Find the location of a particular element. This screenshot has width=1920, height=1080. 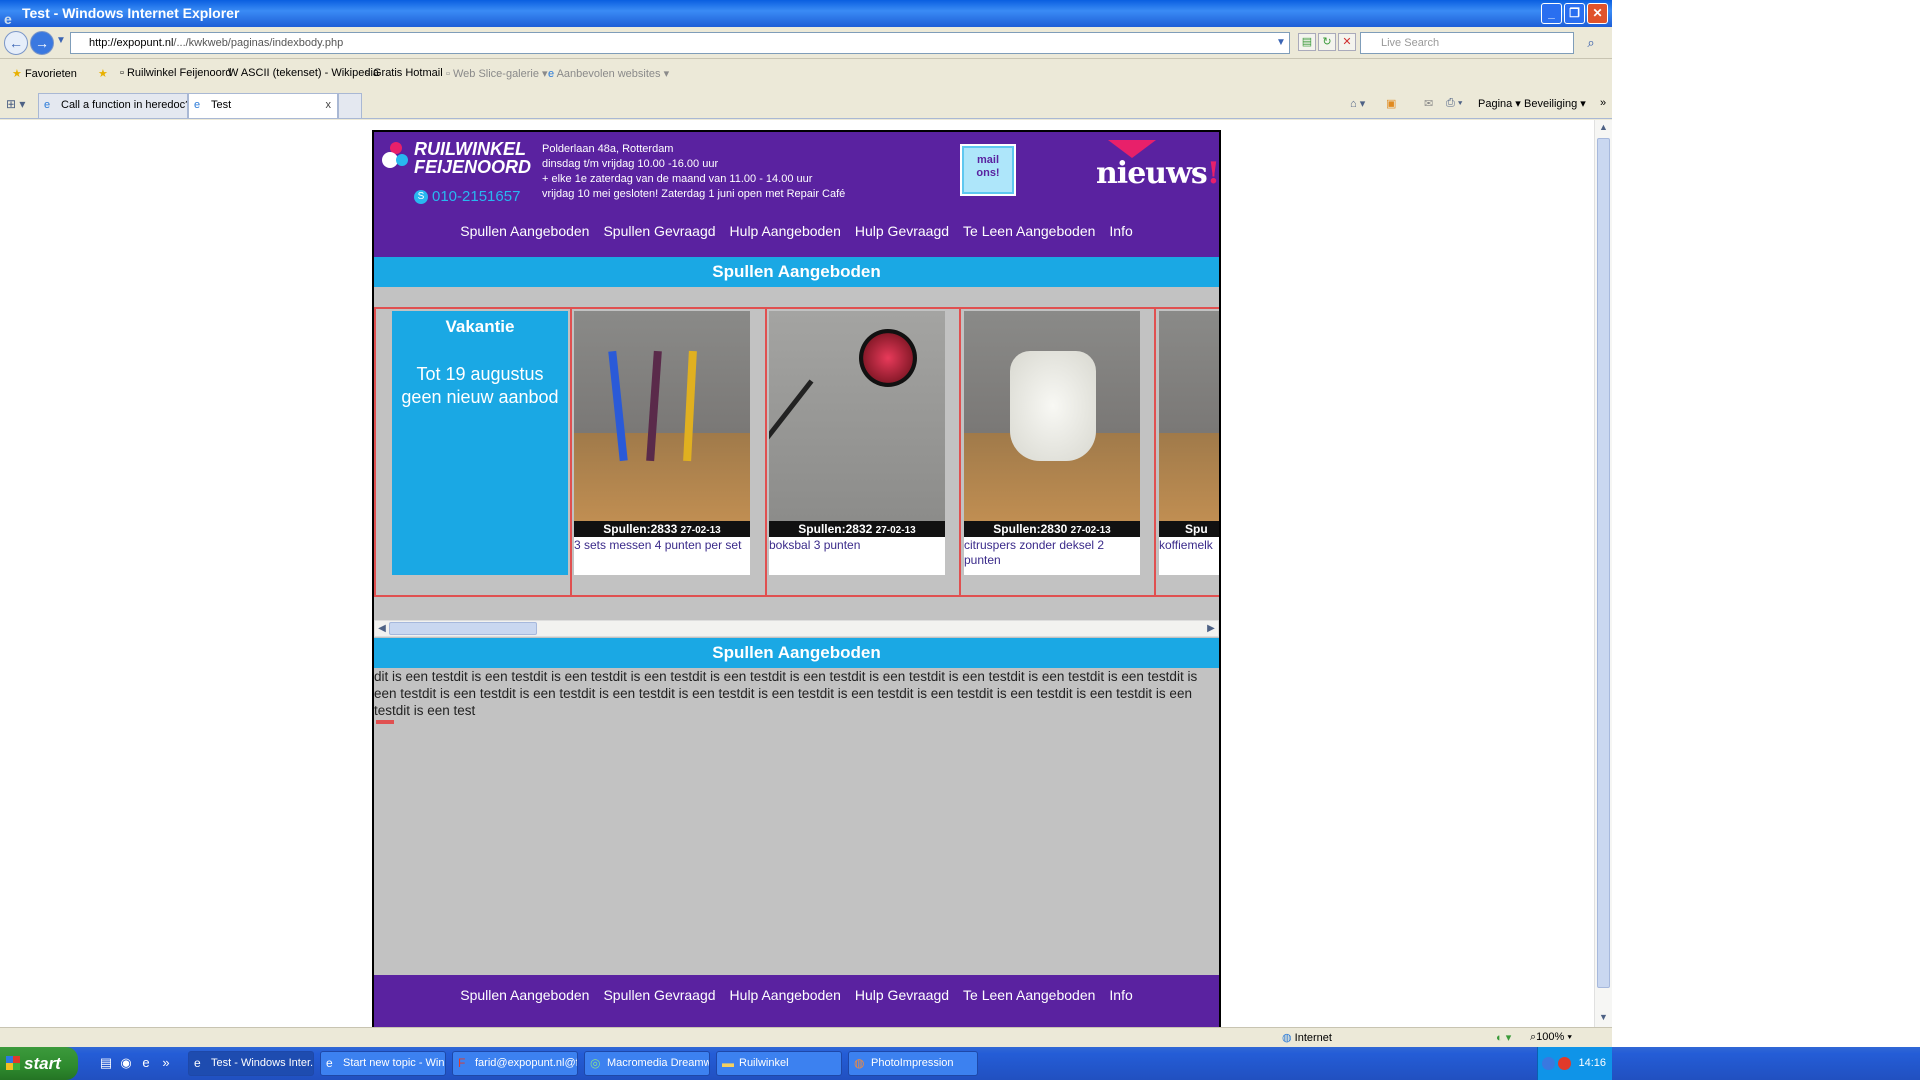

nav-te-leen-aangeboden: Te Leen Aangeboden is located at coordinates (1029, 231).